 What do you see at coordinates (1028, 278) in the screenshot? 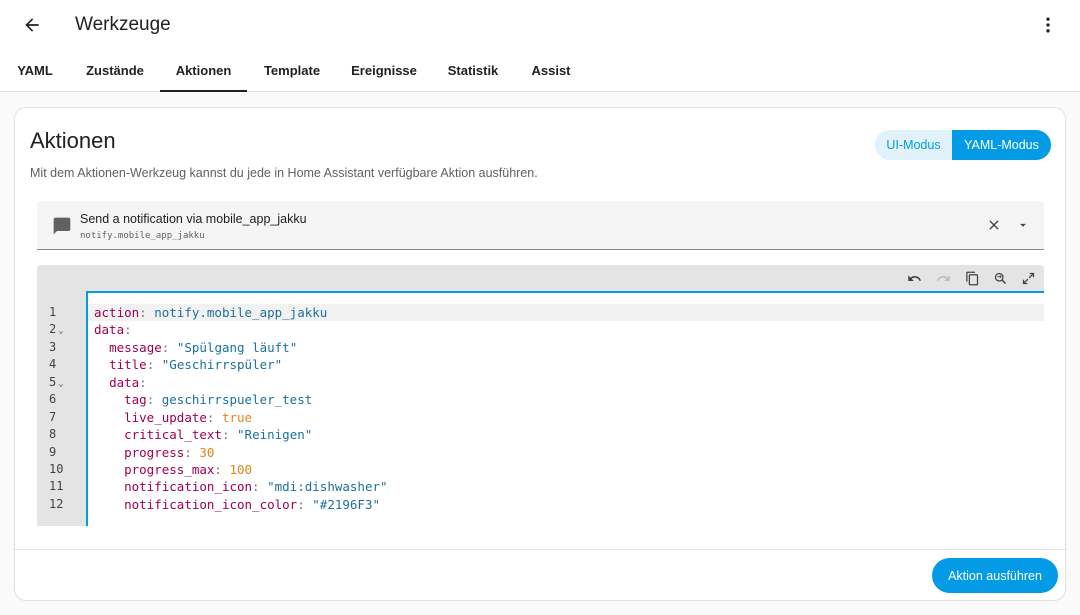
I see `fullscreen-icon` at bounding box center [1028, 278].